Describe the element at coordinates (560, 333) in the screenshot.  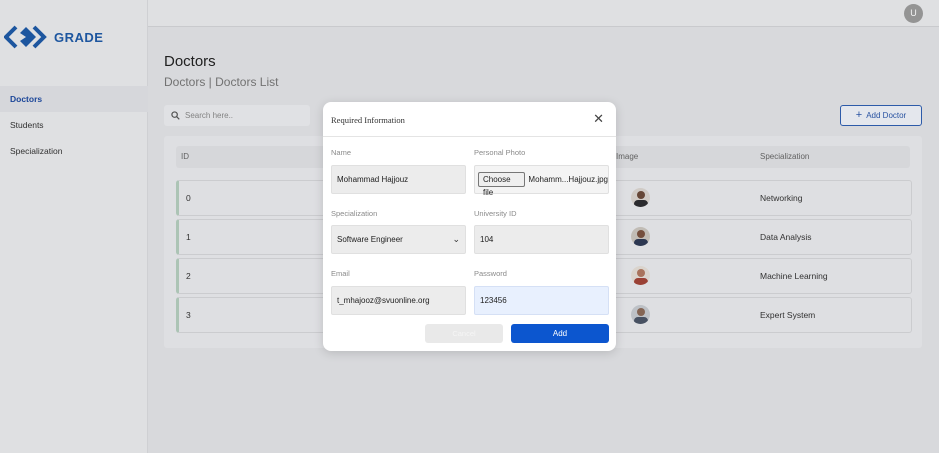
I see `add-button: Add` at that location.